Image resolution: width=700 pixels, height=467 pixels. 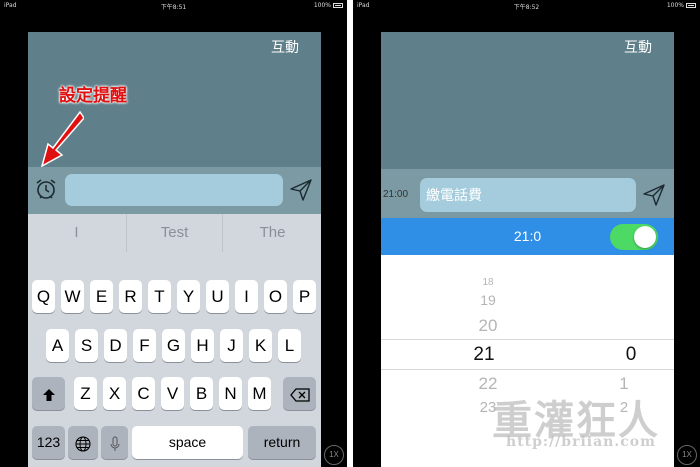 What do you see at coordinates (93, 95) in the screenshot?
I see `annotation-label: 設定提醒` at bounding box center [93, 95].